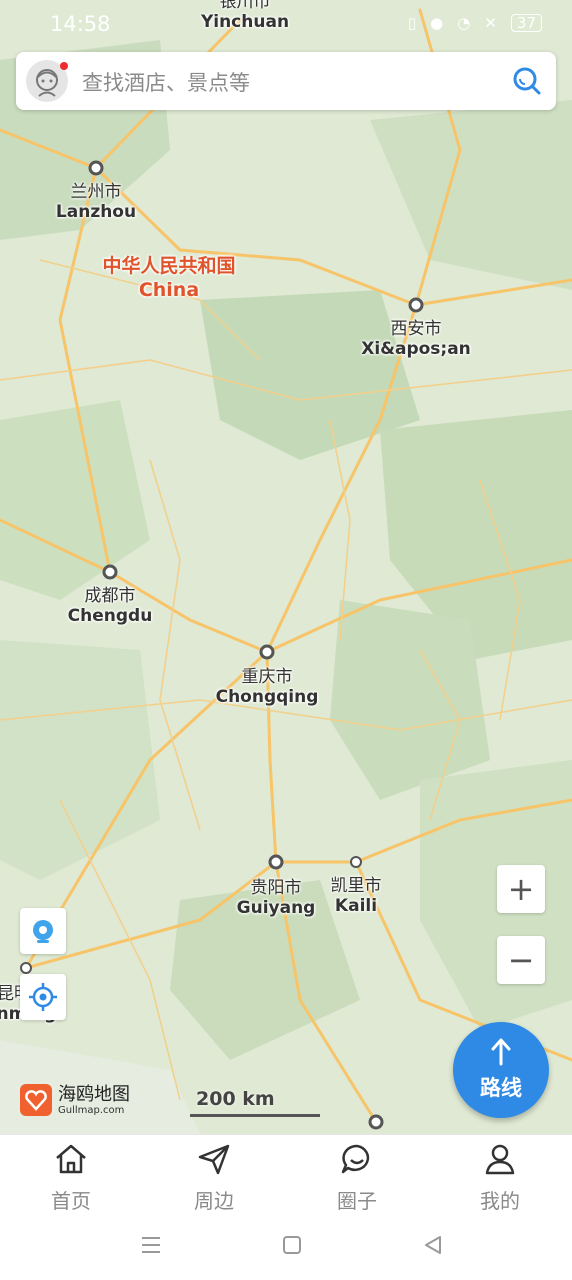 This screenshot has height=1280, width=572. I want to click on nav-item-nearby: 周边, so click(214, 1177).